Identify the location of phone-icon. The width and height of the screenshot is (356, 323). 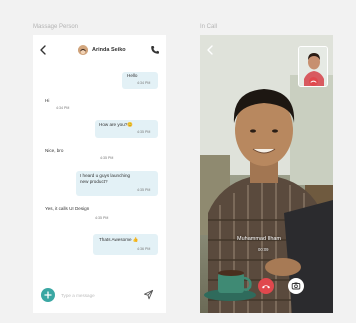
(155, 50).